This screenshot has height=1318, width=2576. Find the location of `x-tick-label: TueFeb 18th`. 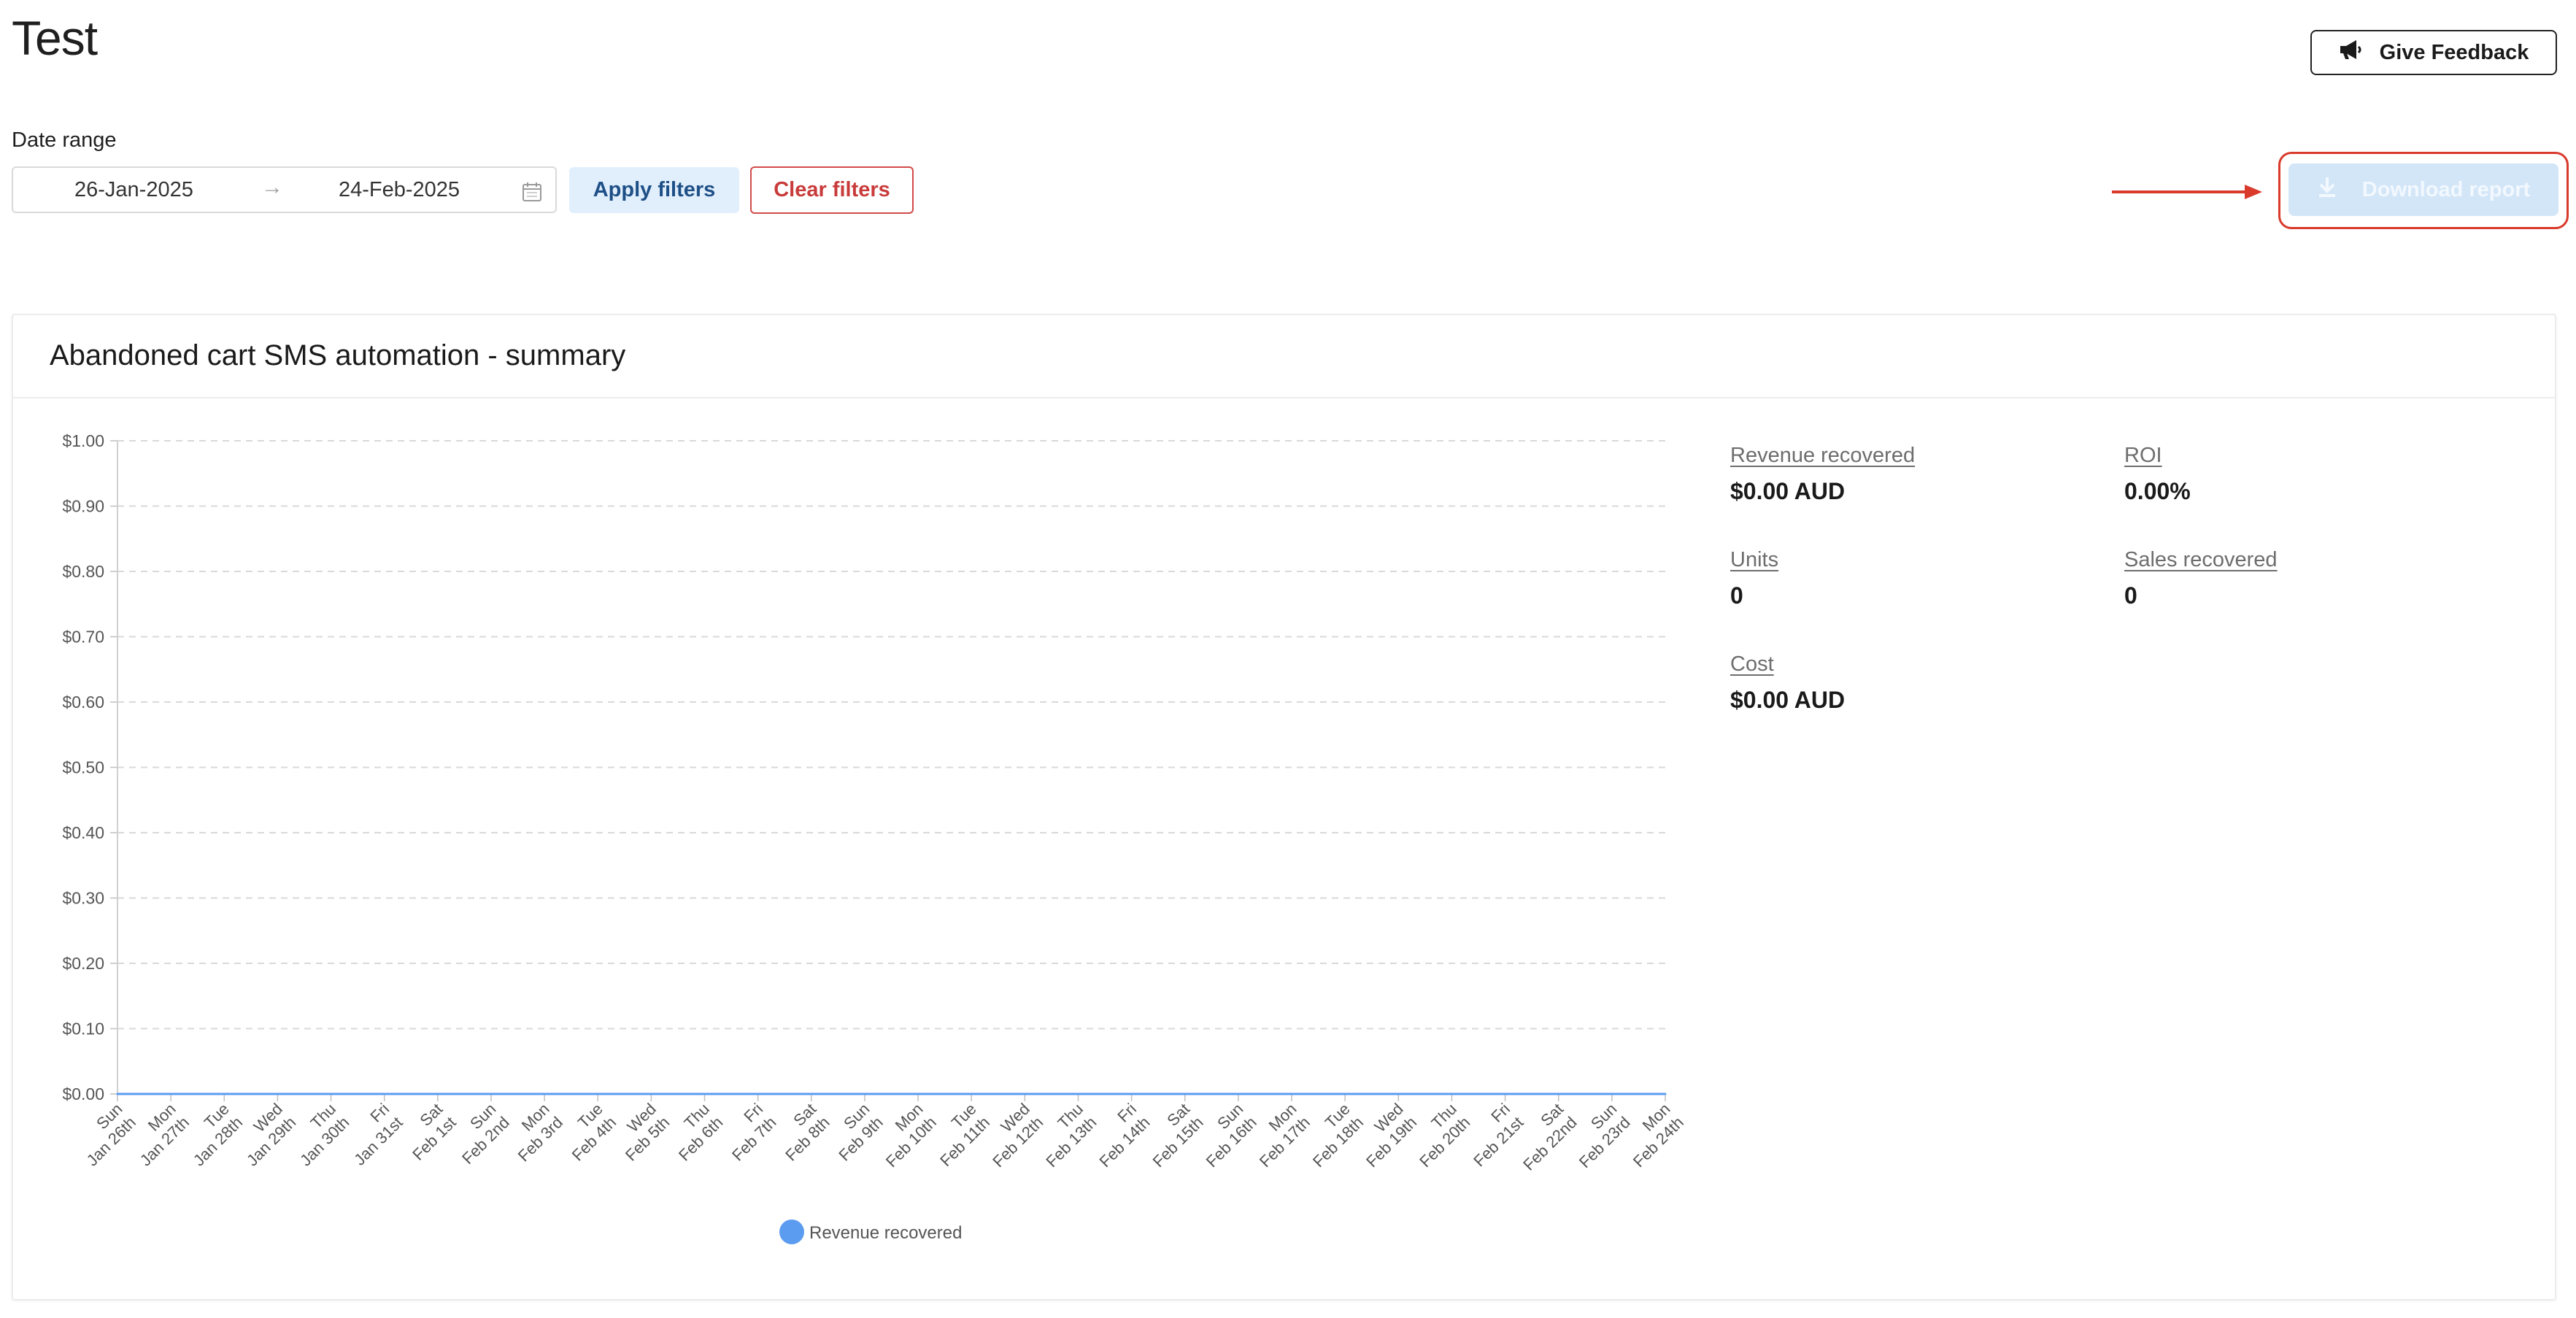

x-tick-label: TueFeb 18th is located at coordinates (1331, 1135).